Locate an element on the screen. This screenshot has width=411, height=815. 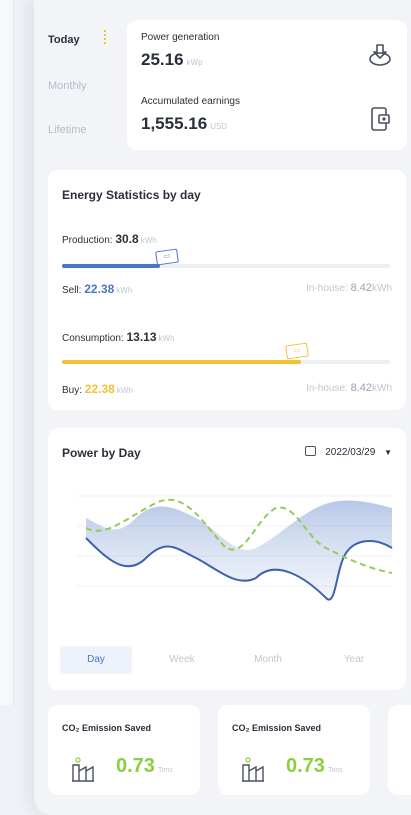
tab-day: Day is located at coordinates (96, 660).